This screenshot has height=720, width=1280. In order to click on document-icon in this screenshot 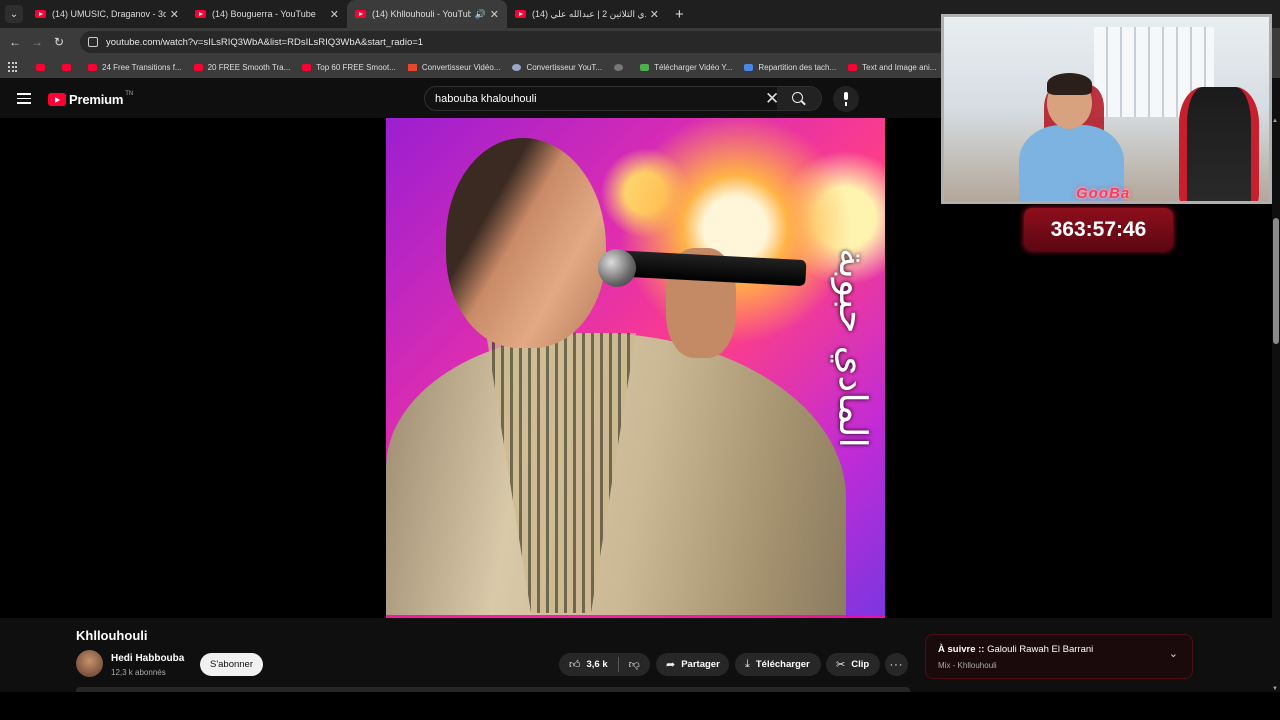, I will do `click(749, 67)`.